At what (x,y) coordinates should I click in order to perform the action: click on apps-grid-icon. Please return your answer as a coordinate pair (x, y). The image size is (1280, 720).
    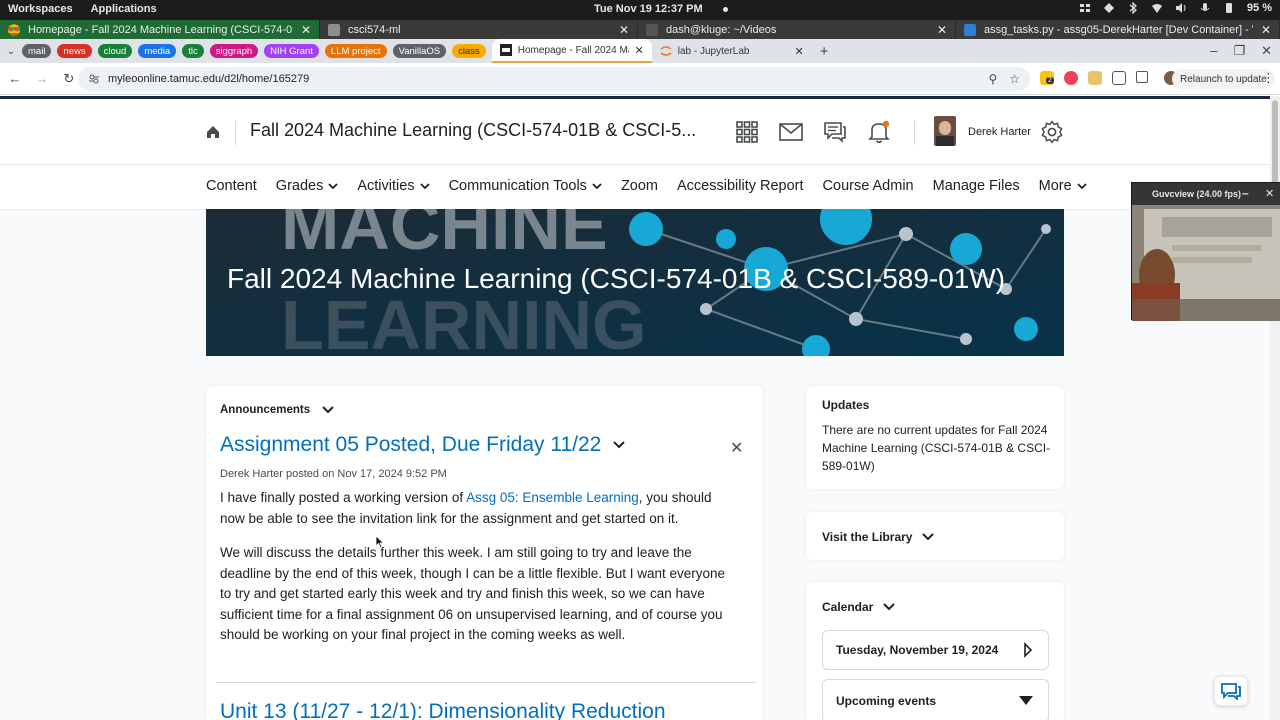
    Looking at the image, I should click on (747, 132).